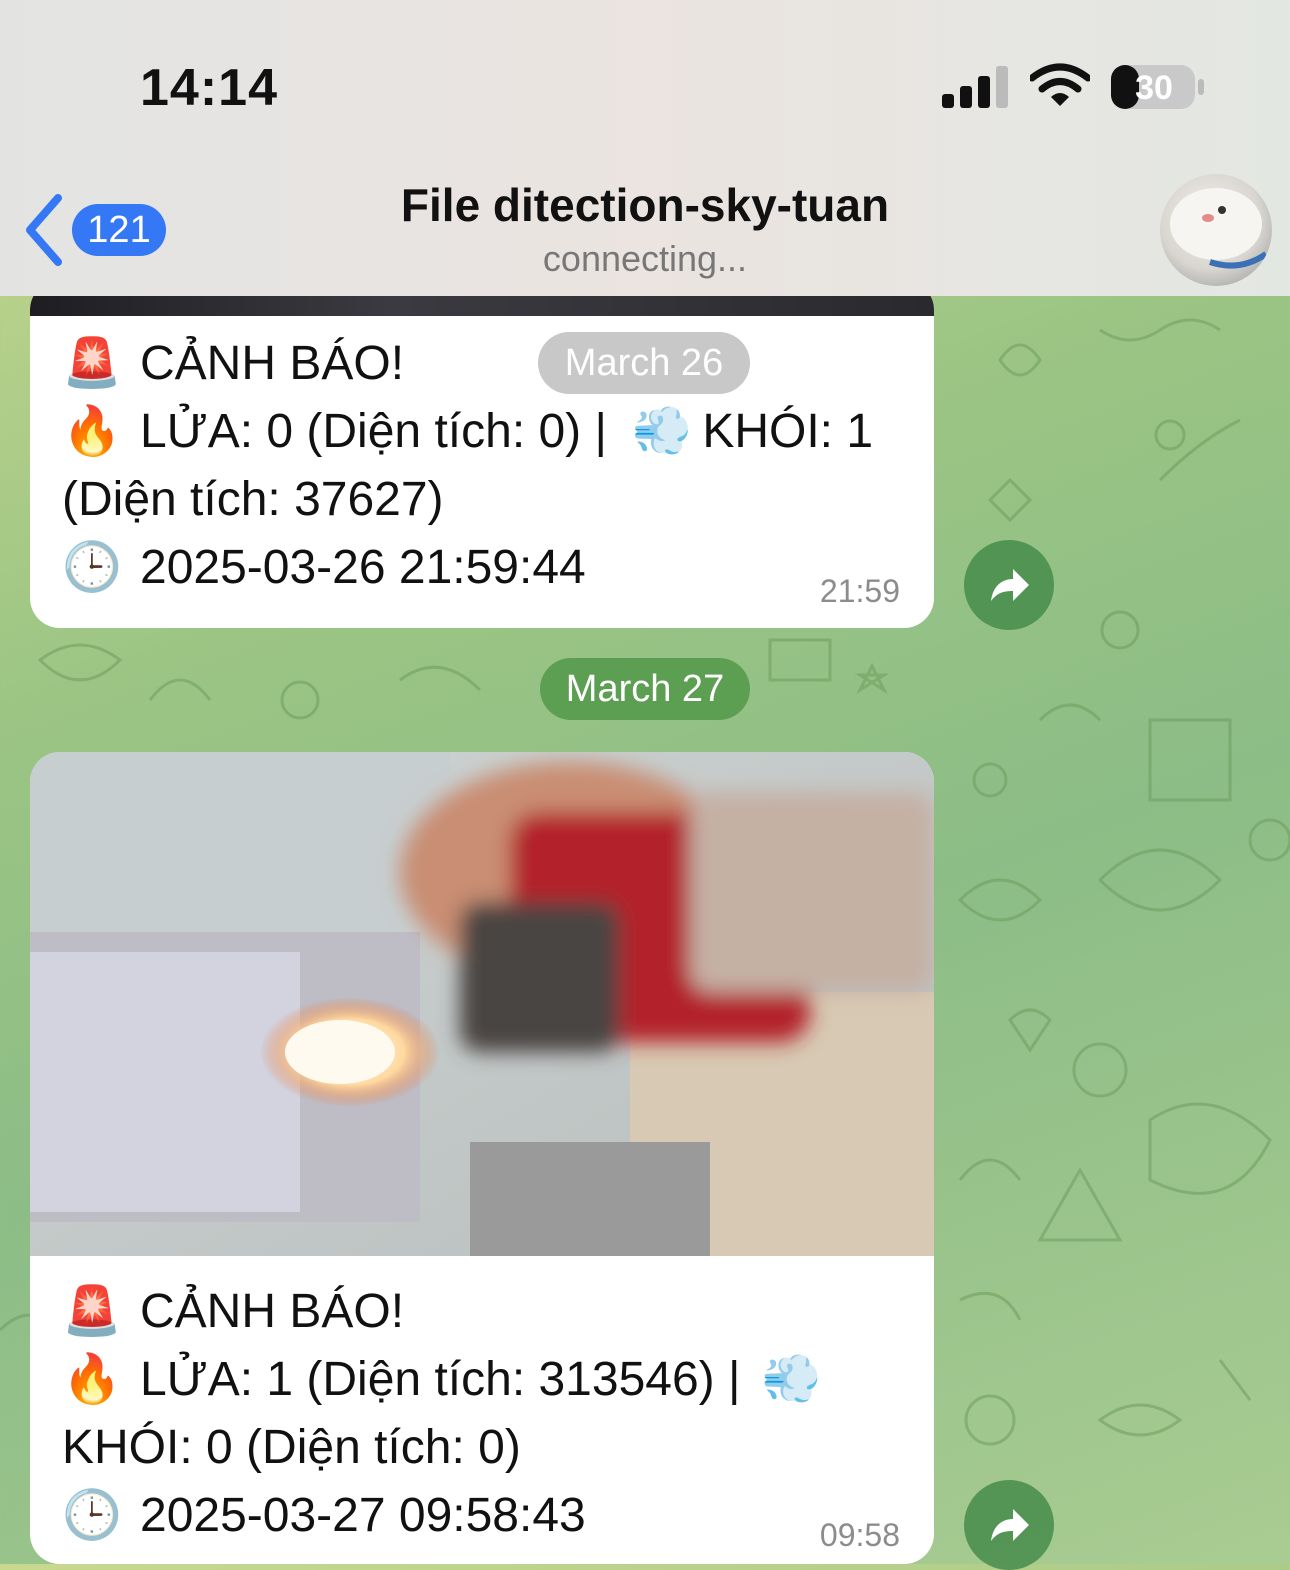 This screenshot has width=1290, height=1570. Describe the element at coordinates (644, 363) in the screenshot. I see `floating-date-pill: March 26` at that location.